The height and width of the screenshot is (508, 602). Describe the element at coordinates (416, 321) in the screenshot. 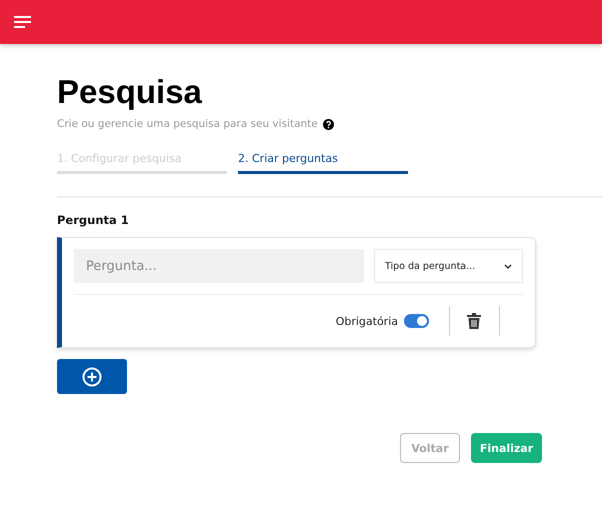

I see `required-toggle` at that location.